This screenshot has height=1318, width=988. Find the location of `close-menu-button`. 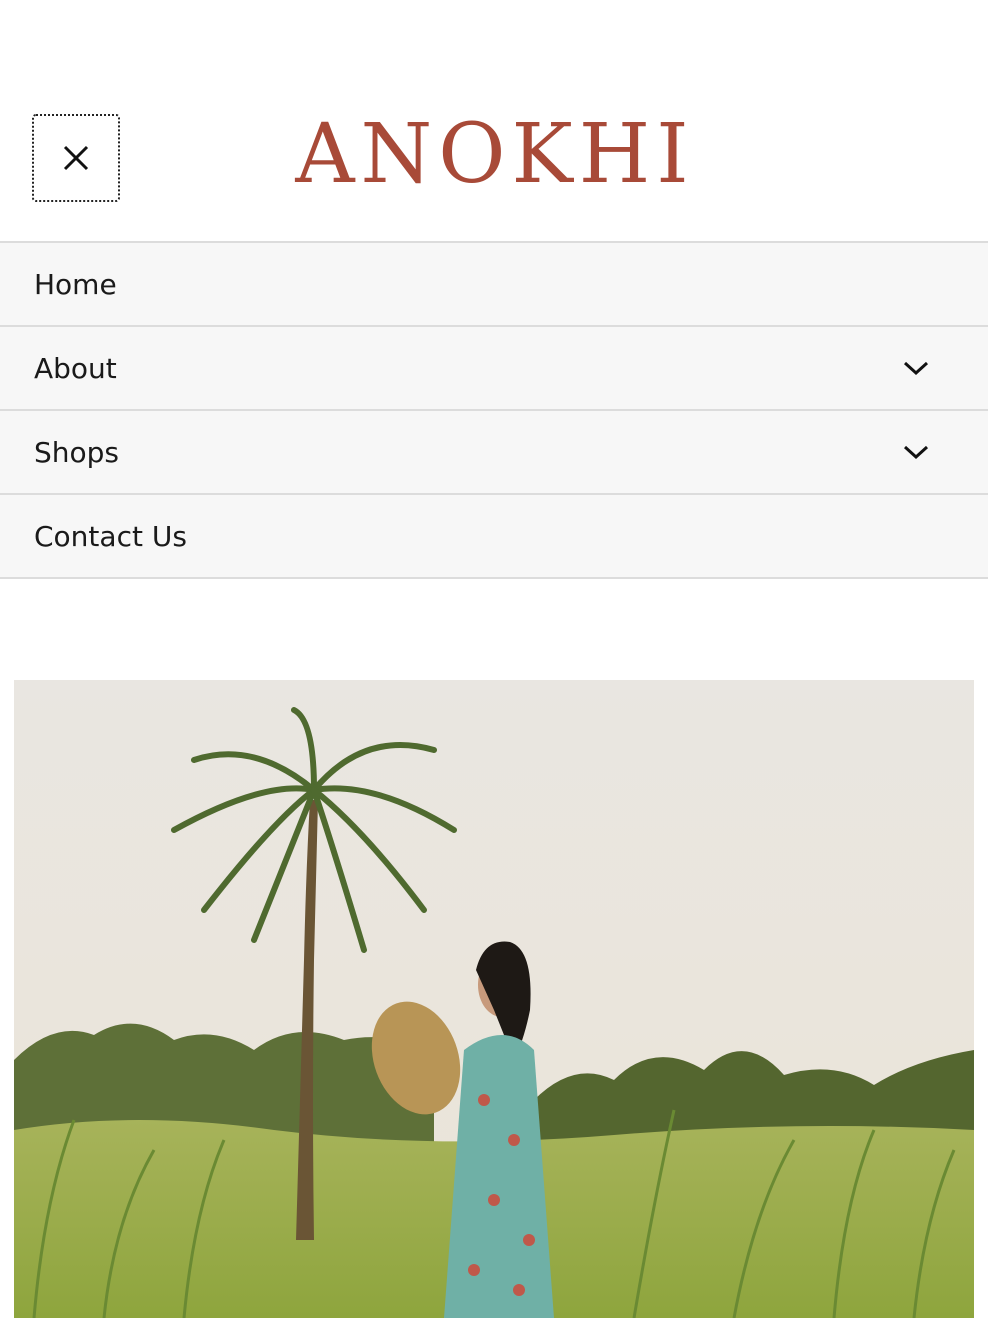

close-menu-button is located at coordinates (76, 158).